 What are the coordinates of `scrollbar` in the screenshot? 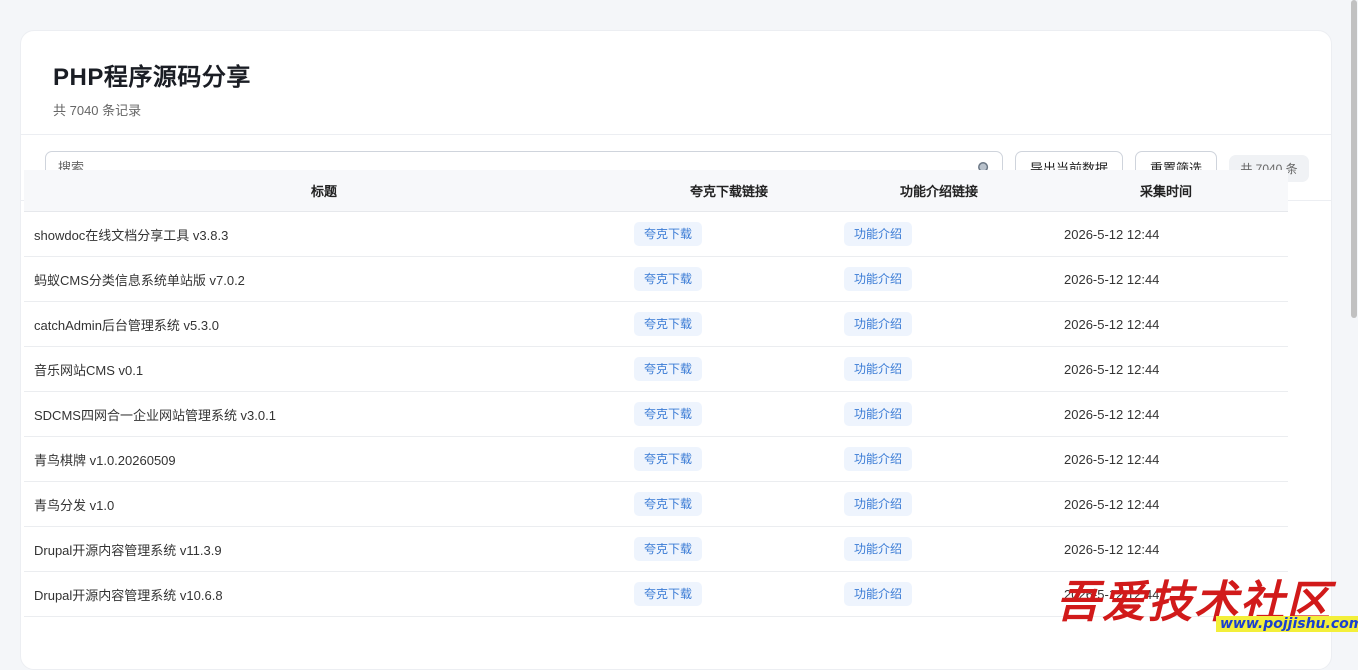 It's located at (1354, 325).